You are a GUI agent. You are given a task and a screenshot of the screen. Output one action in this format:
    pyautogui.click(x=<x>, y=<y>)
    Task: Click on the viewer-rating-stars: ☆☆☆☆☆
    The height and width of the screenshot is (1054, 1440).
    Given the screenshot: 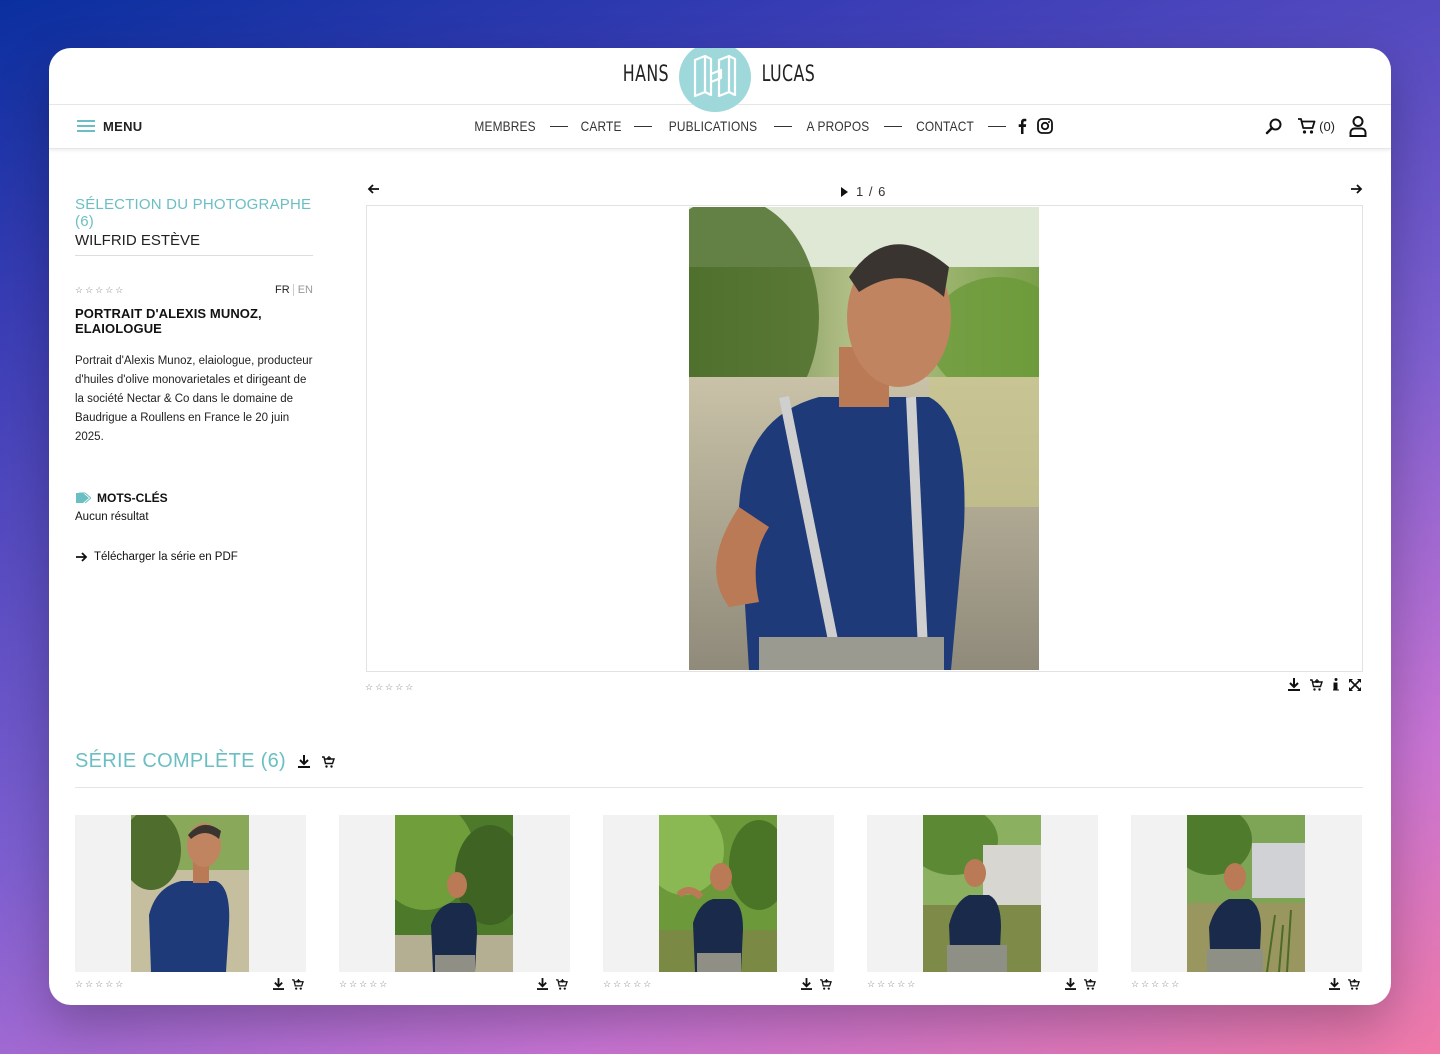 What is the action you would take?
    pyautogui.click(x=390, y=687)
    